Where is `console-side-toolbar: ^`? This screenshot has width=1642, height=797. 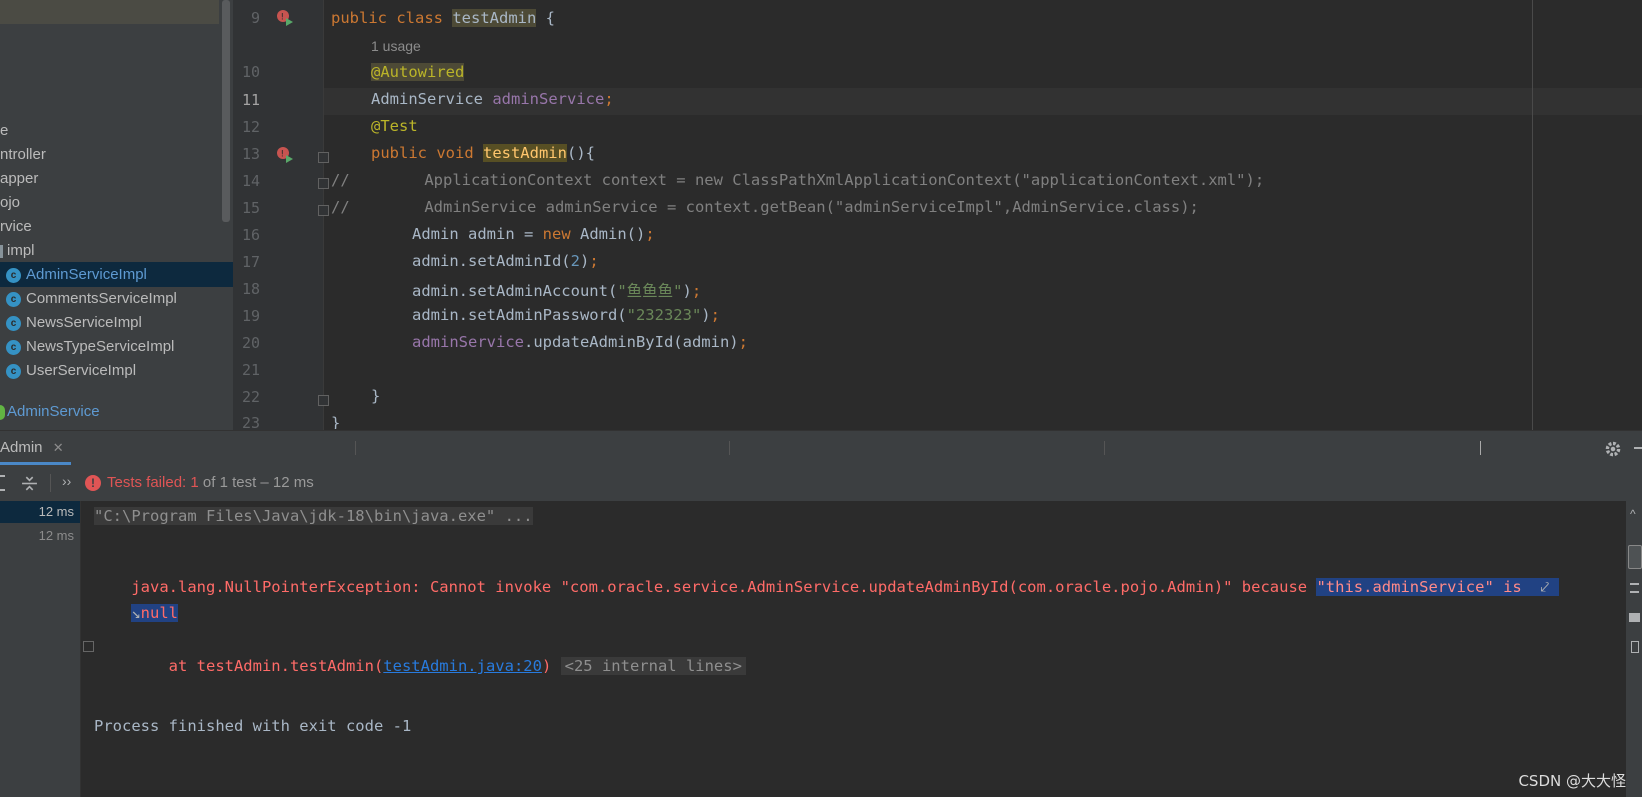 console-side-toolbar: ^ is located at coordinates (1634, 649).